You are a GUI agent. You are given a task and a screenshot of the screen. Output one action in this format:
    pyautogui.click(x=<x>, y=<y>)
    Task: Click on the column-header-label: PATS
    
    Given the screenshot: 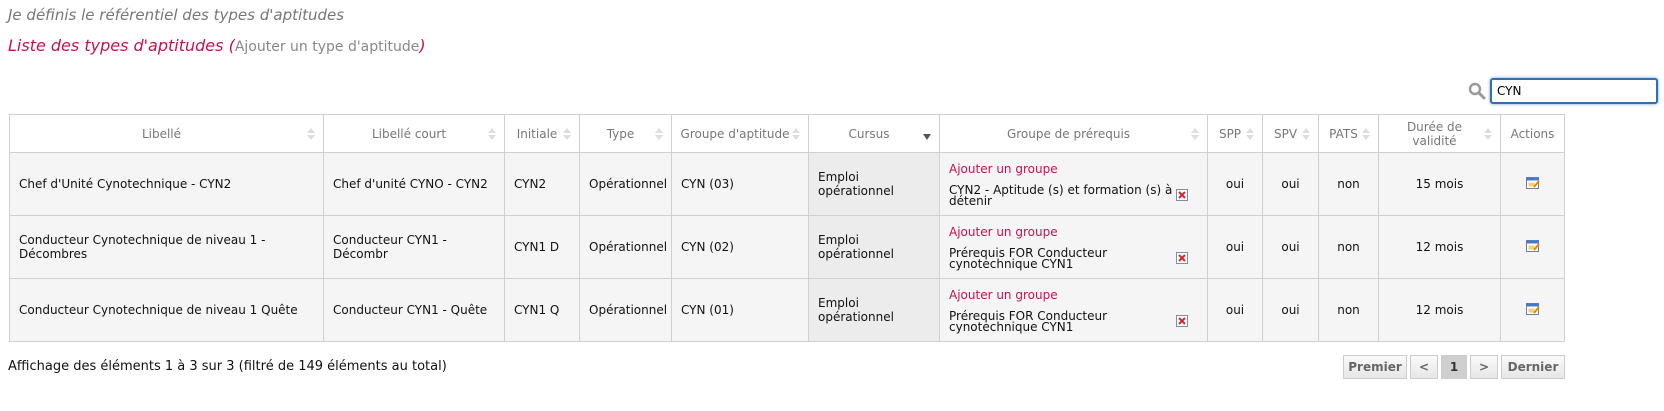 What is the action you would take?
    pyautogui.click(x=1343, y=133)
    